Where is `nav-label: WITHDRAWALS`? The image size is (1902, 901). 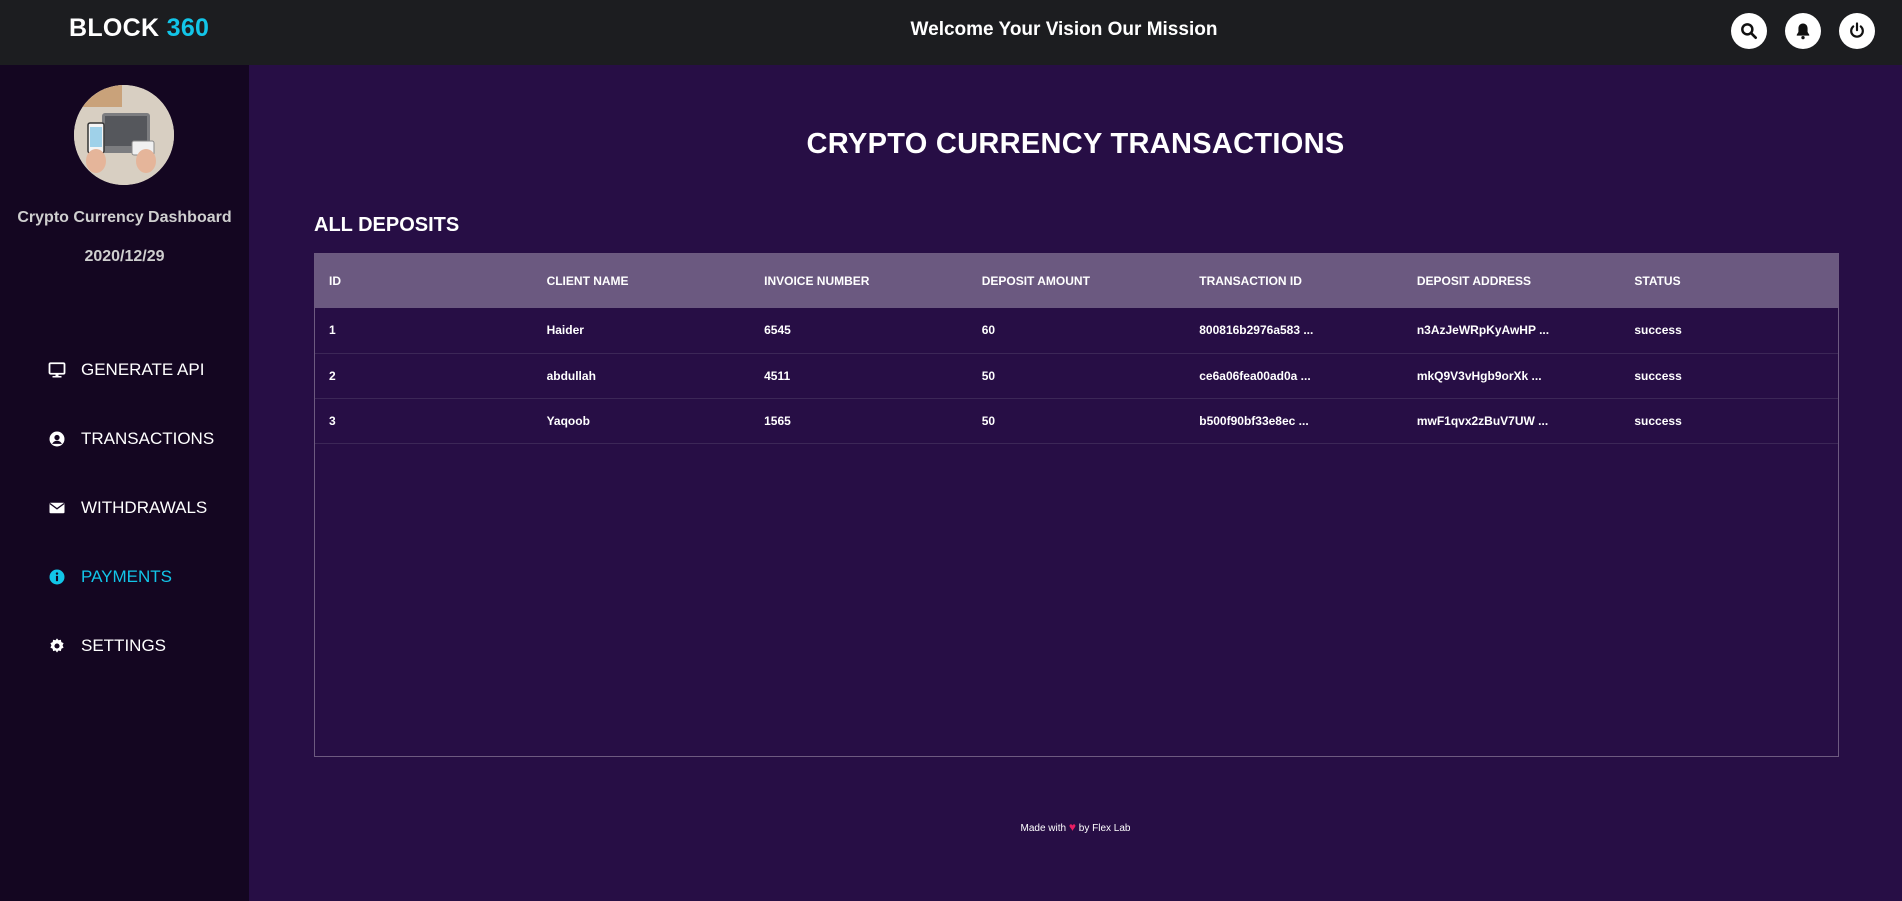
nav-label: WITHDRAWALS is located at coordinates (144, 507).